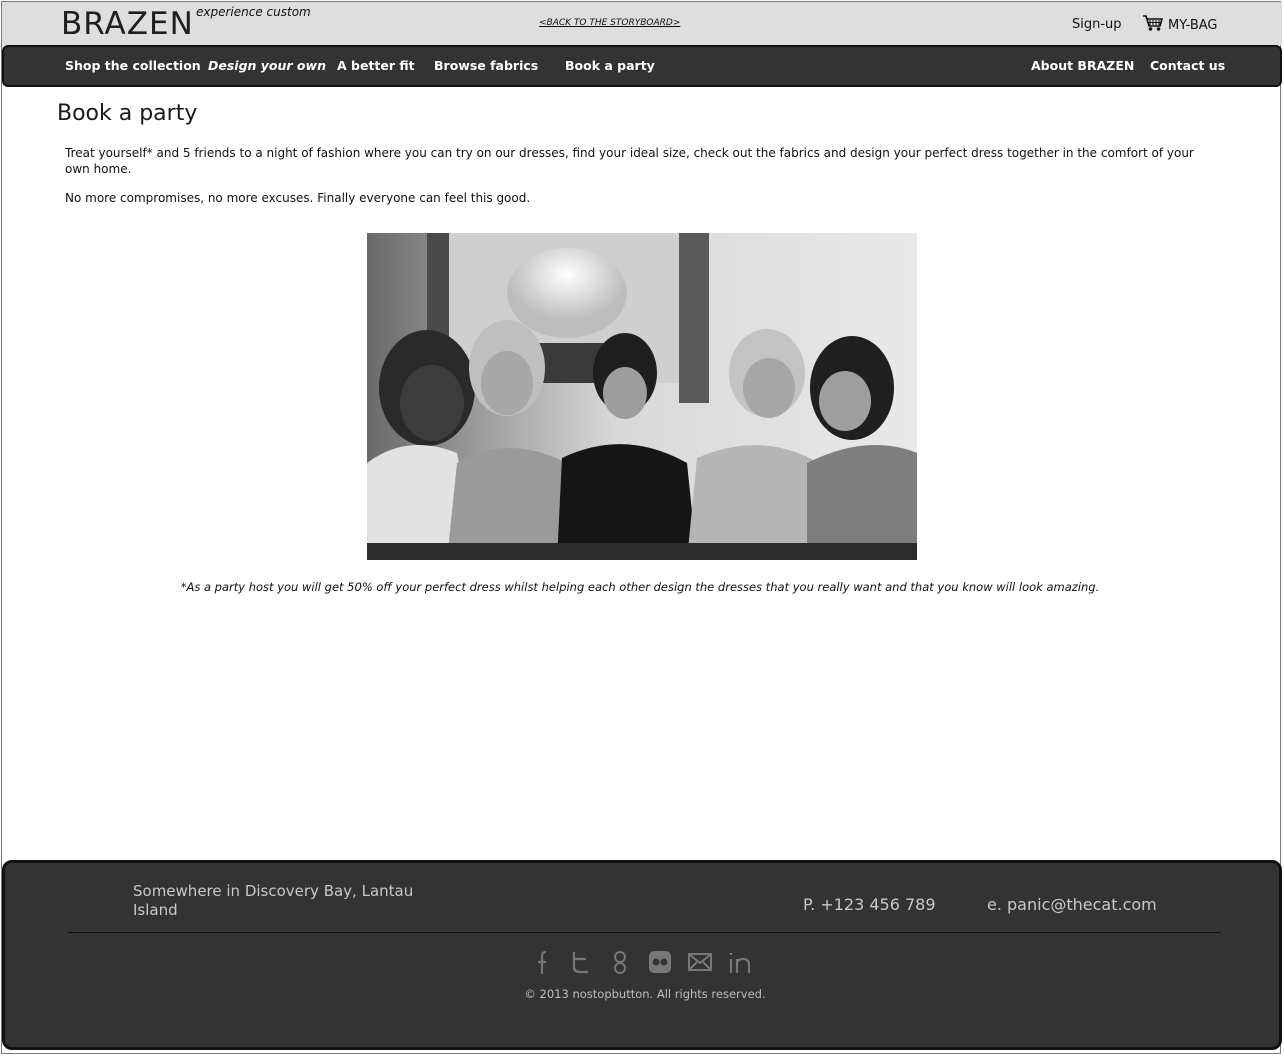 This screenshot has width=1284, height=1057. I want to click on footer-phone: P. +123 456 789, so click(869, 904).